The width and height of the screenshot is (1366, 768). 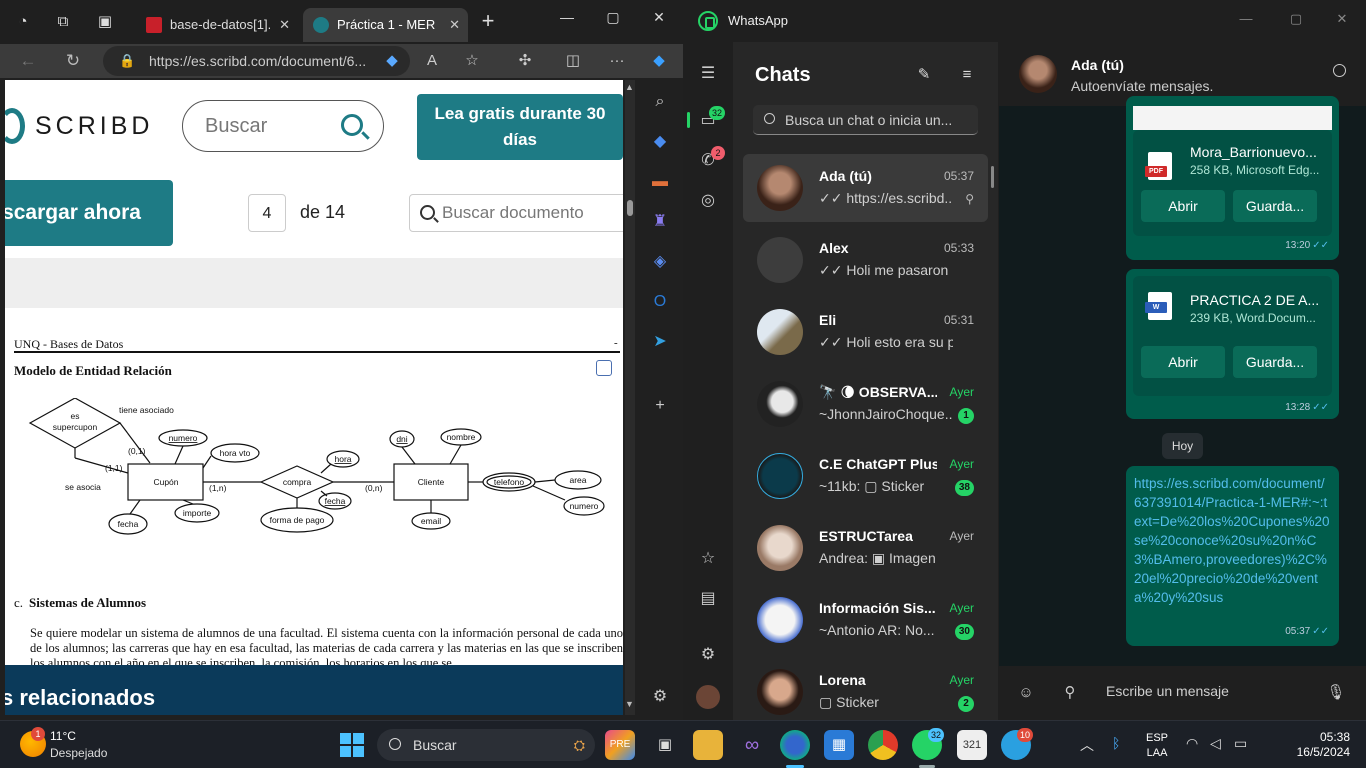 I want to click on free-trial-button: Lea gratis durante 30 días, so click(x=520, y=127).